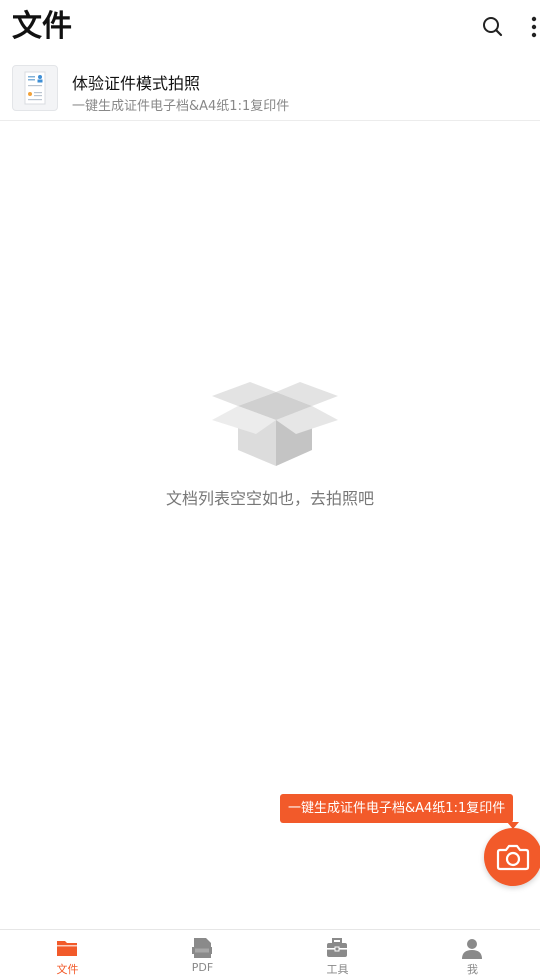 This screenshot has height=978, width=540. Describe the element at coordinates (270, 29) in the screenshot. I see `header: 文件` at that location.